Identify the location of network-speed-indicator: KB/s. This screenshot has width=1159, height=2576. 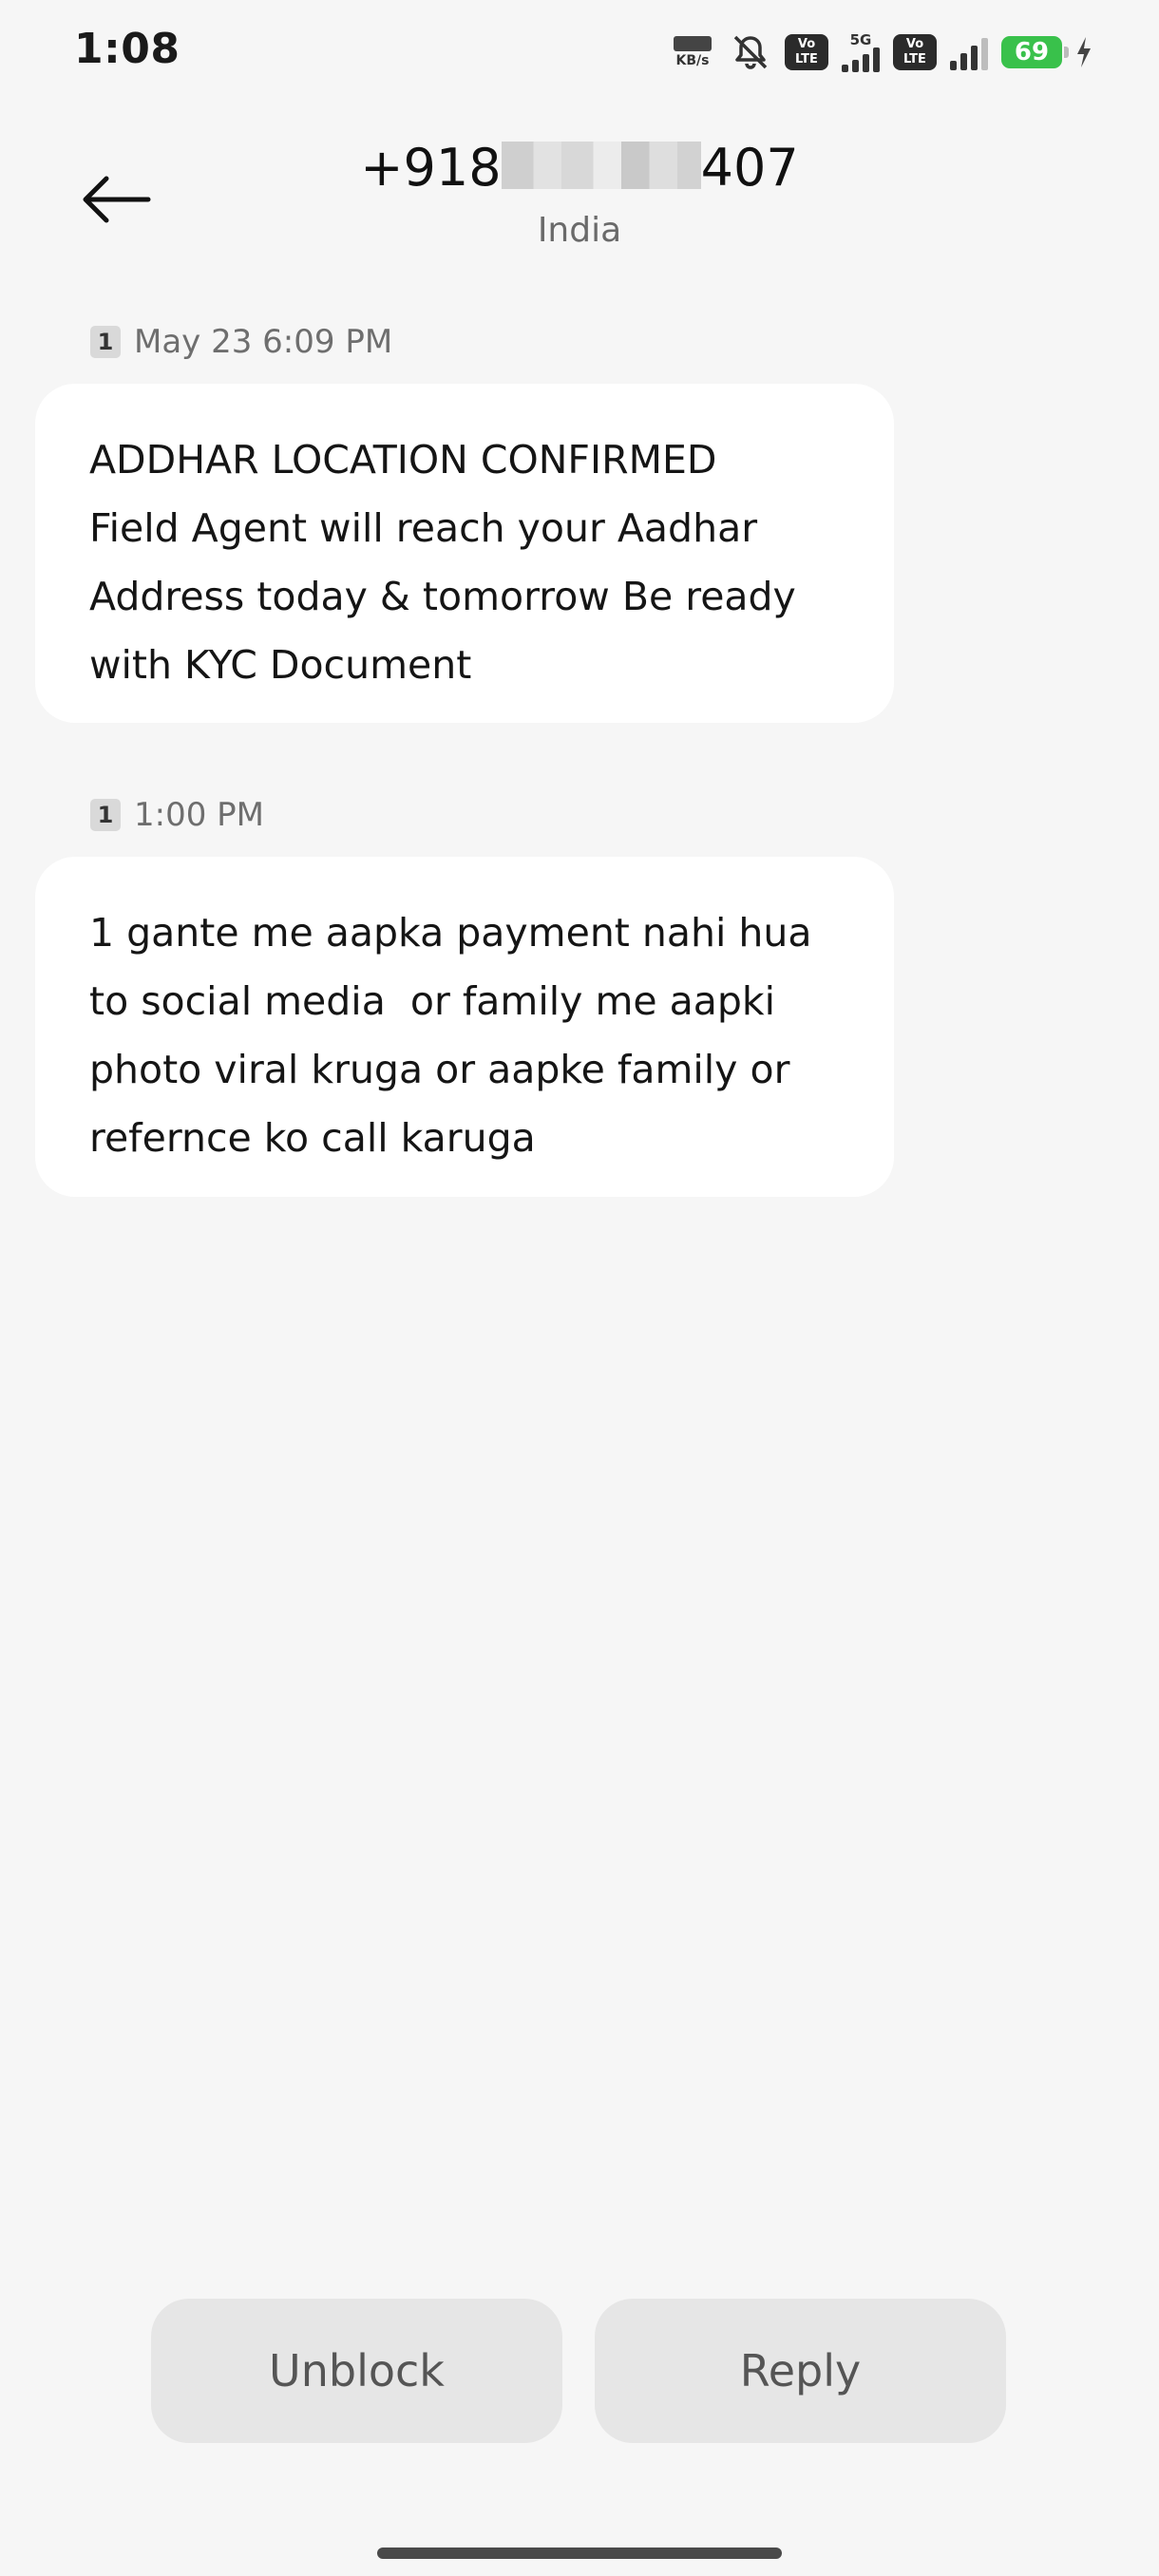
(692, 52).